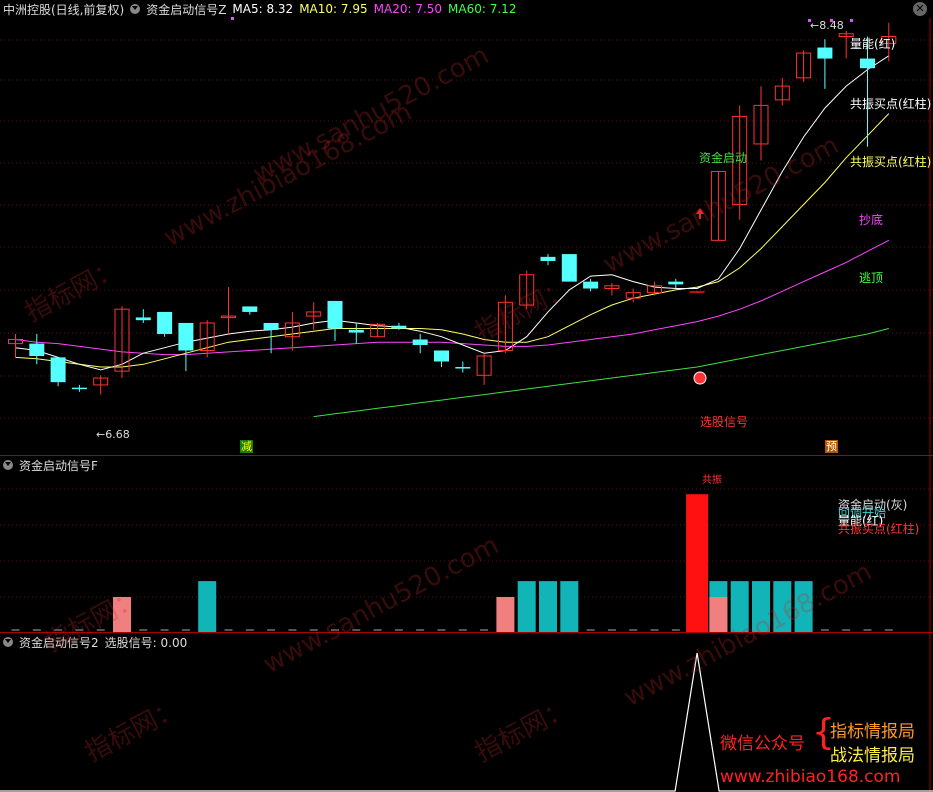  I want to click on legend-buy-yellow: 共振买点(红柱), so click(891, 162).